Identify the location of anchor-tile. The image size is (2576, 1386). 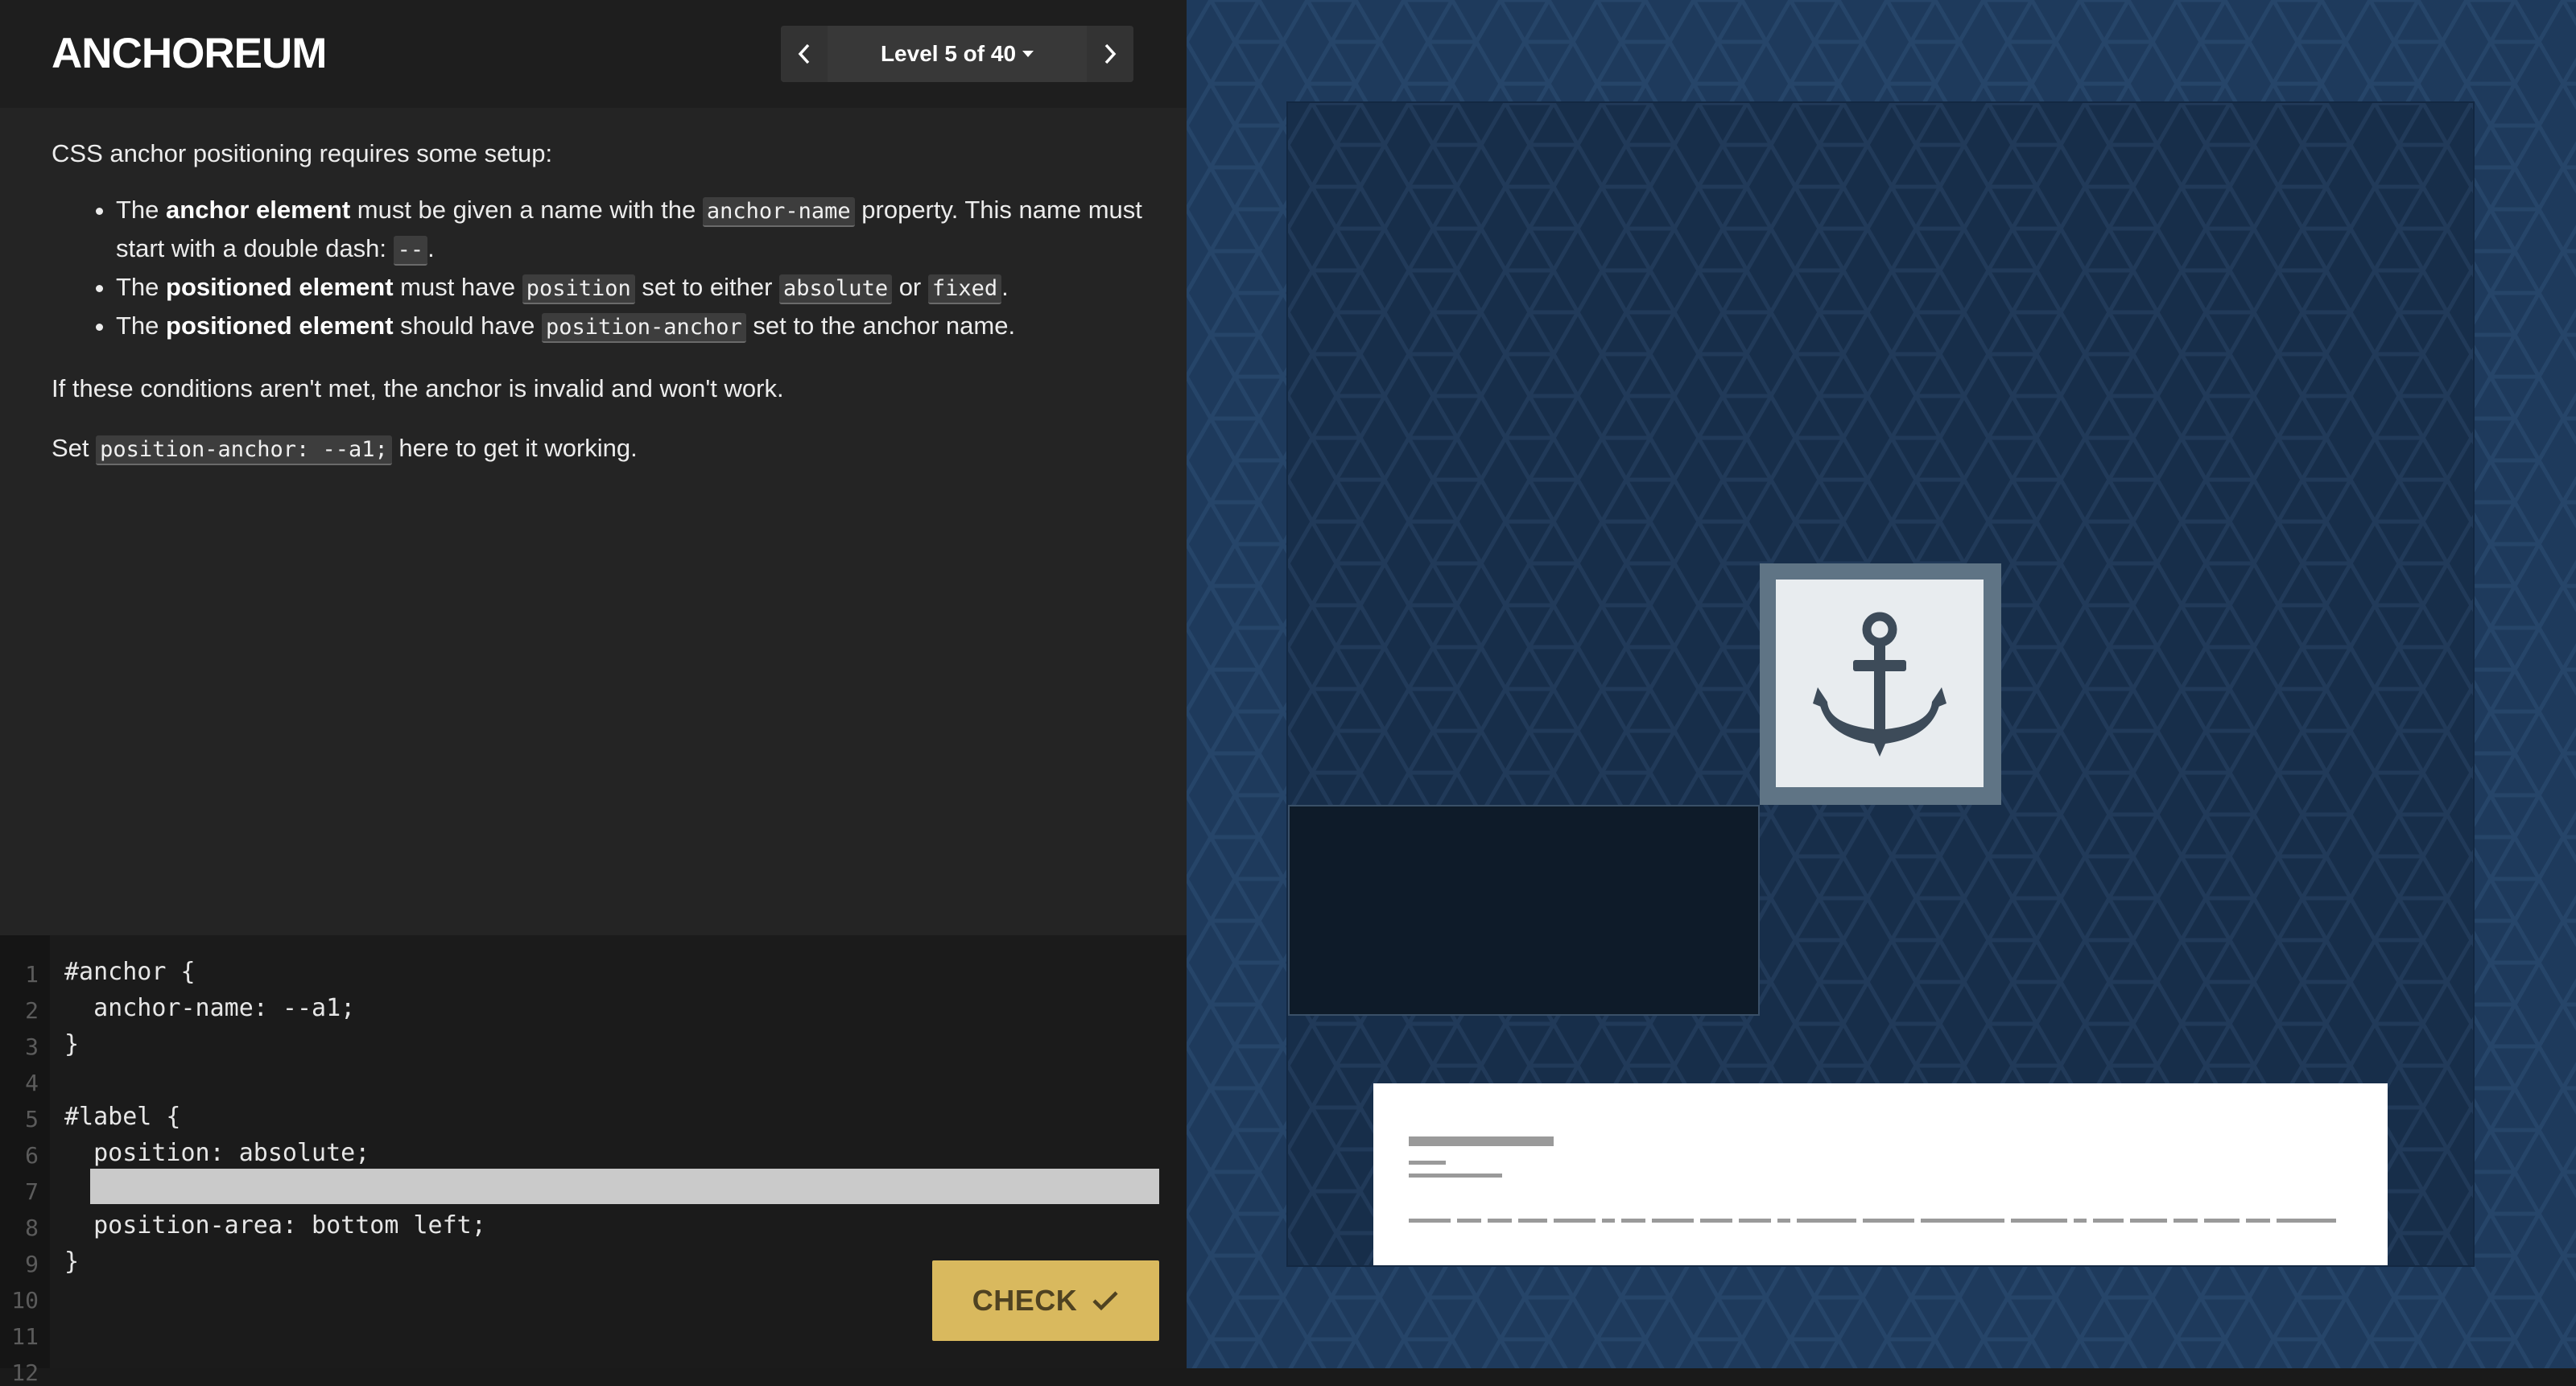
(1880, 684).